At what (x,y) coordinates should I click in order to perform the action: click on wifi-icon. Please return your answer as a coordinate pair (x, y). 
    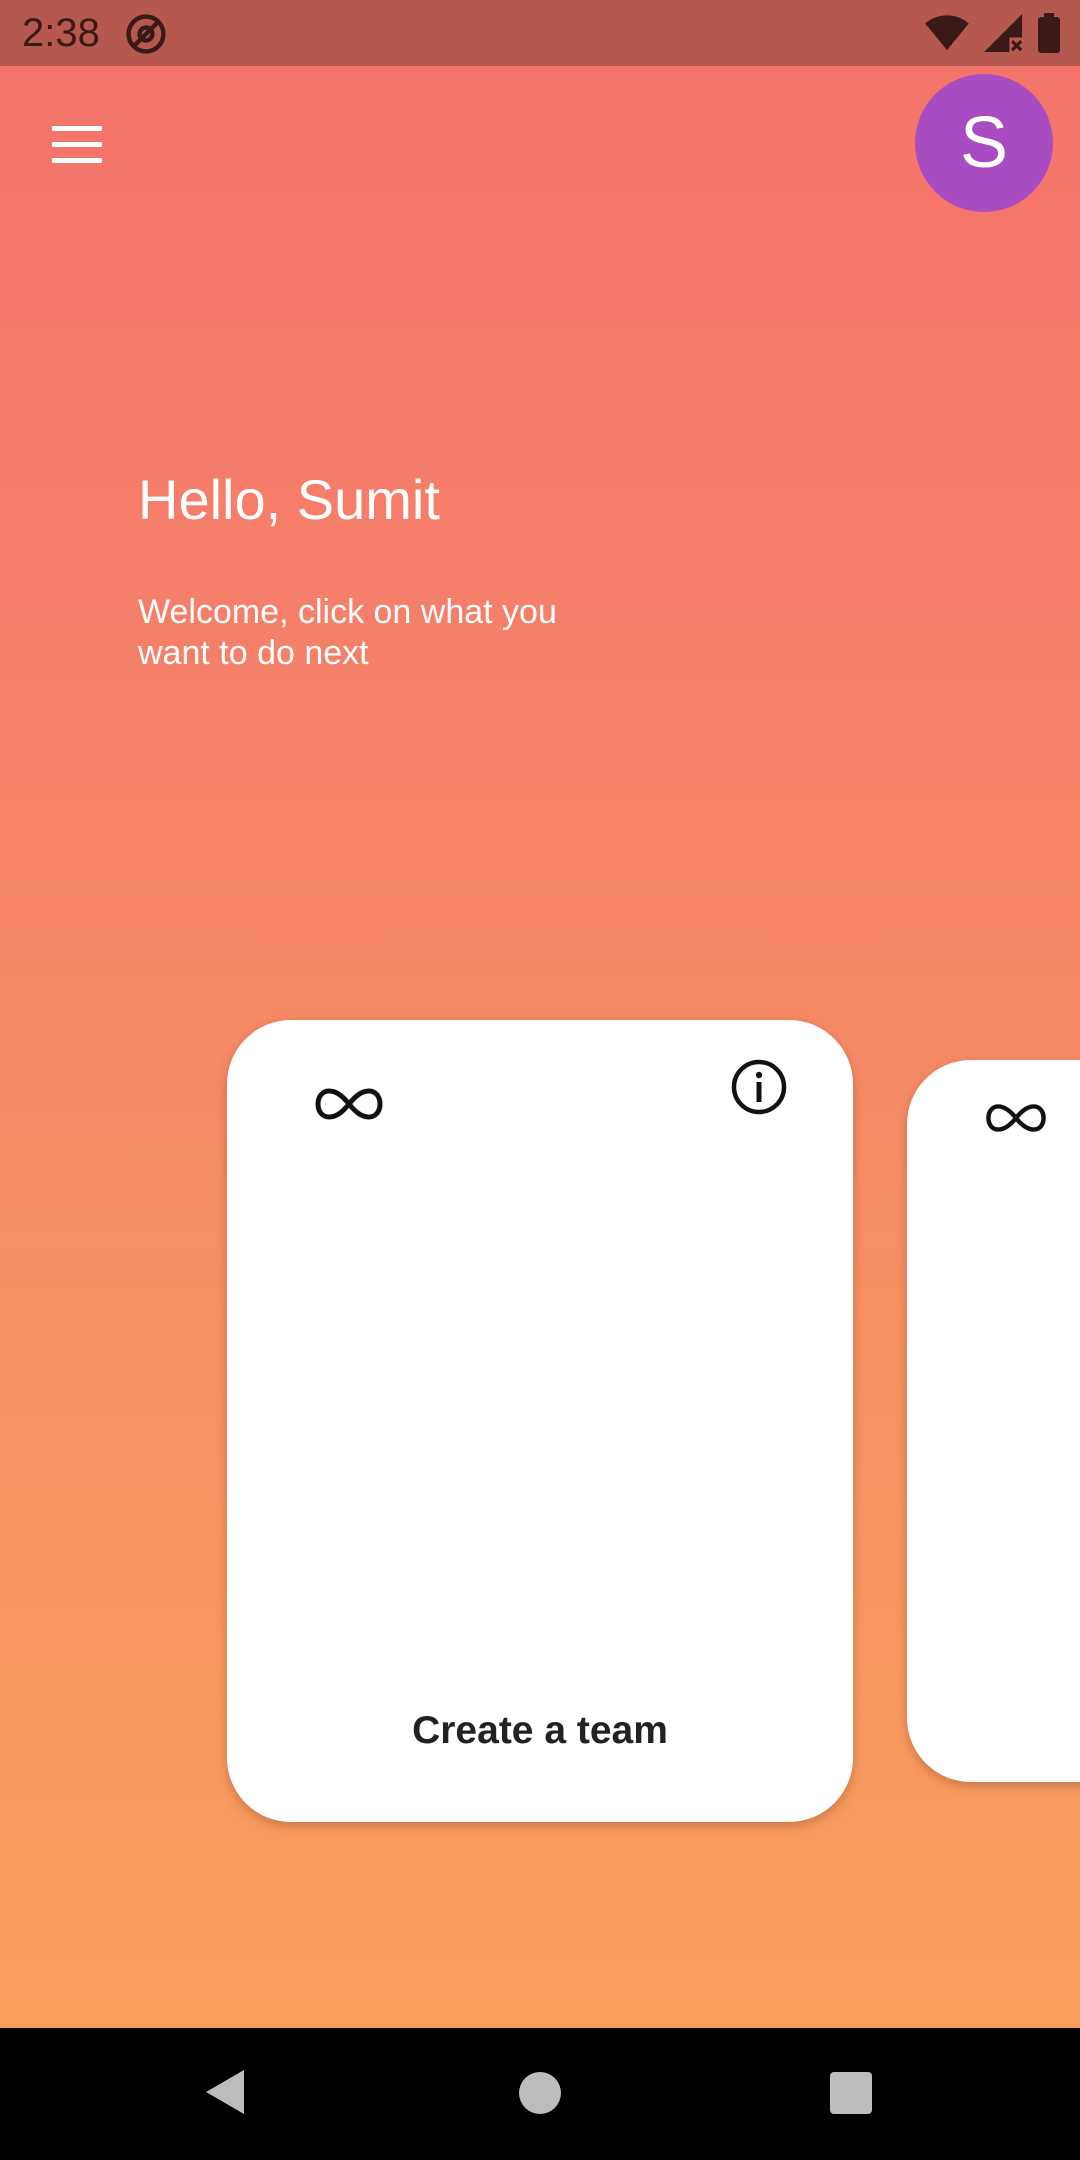
    Looking at the image, I should click on (947, 33).